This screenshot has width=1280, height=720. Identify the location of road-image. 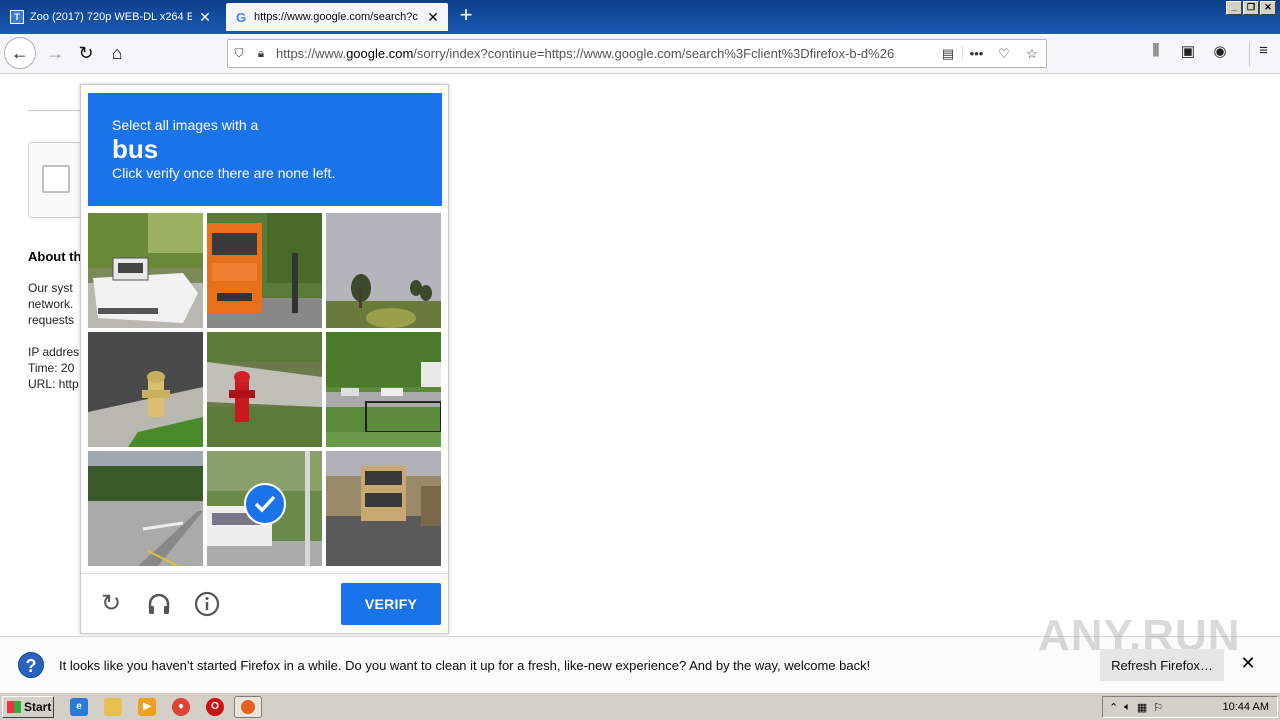
(145, 508).